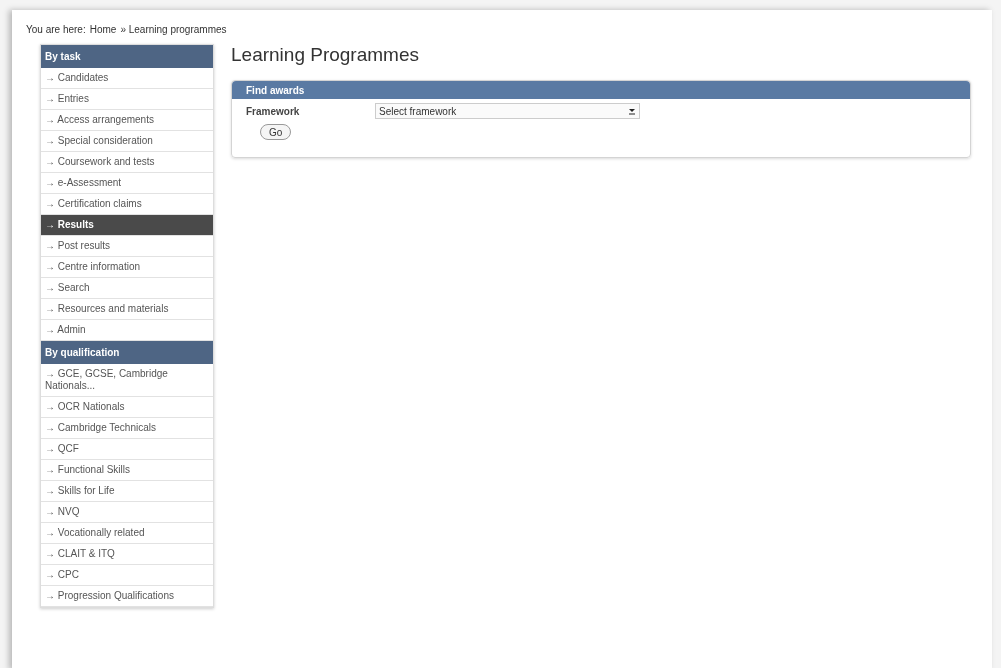  Describe the element at coordinates (127, 575) in the screenshot. I see `sidebar-item: → CPC` at that location.